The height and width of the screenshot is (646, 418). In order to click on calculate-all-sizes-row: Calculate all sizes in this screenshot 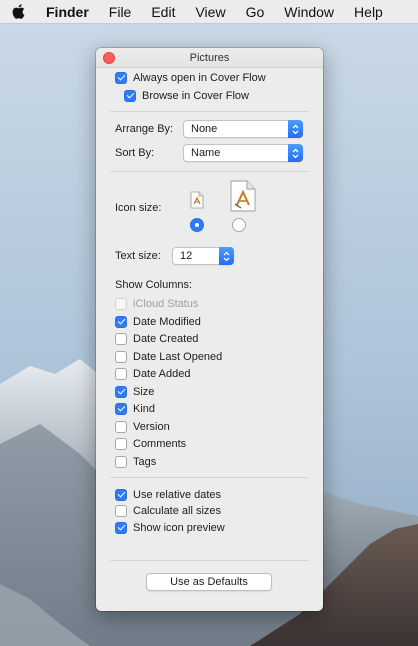, I will do `click(168, 511)`.